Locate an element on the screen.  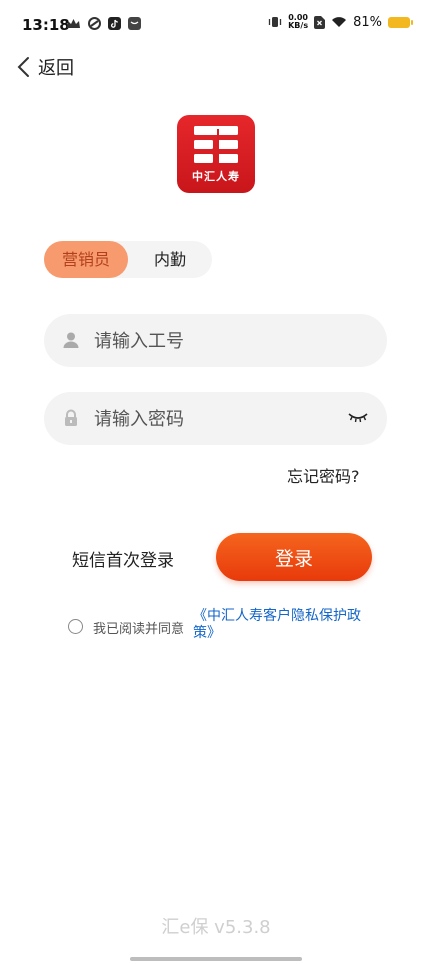
vibrate-icon is located at coordinates (275, 22).